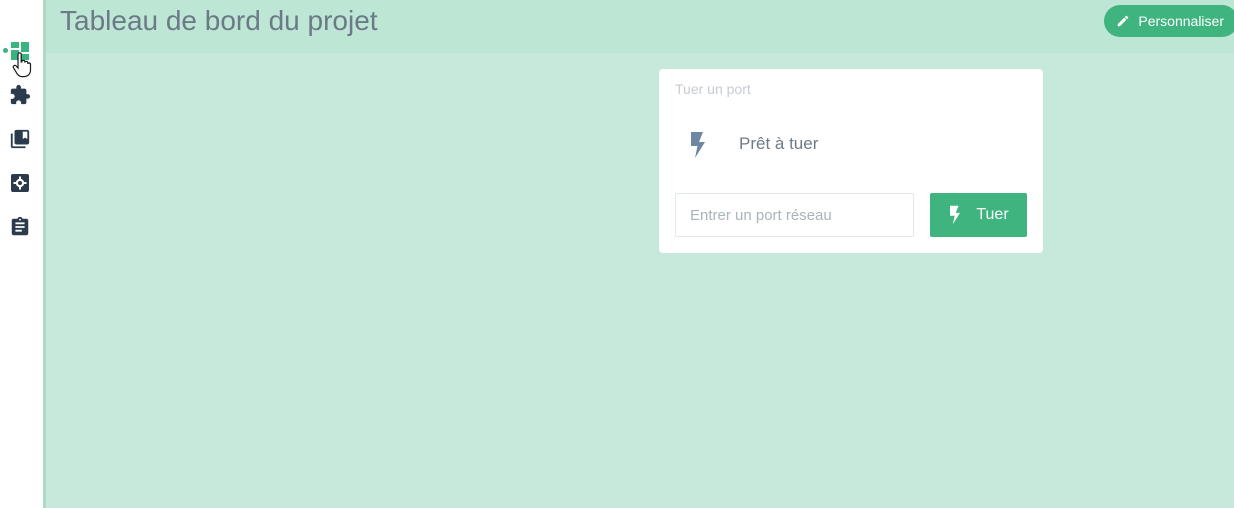 The image size is (1234, 508). I want to click on page-title: Tableau de bord du projet, so click(219, 20).